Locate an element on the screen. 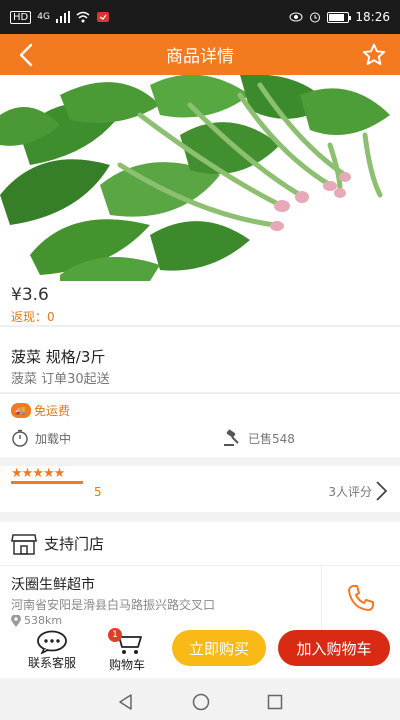 The width and height of the screenshot is (400, 720). app-header: 商品详情 is located at coordinates (200, 54).